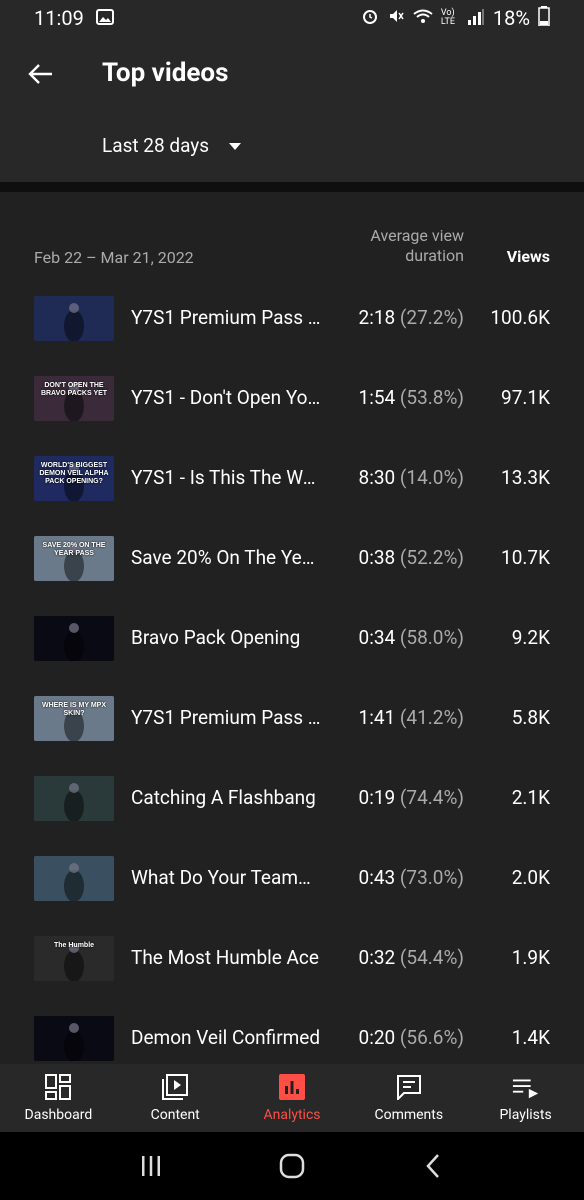  Describe the element at coordinates (156, 145) in the screenshot. I see `date-range-label: Last 28 days` at that location.